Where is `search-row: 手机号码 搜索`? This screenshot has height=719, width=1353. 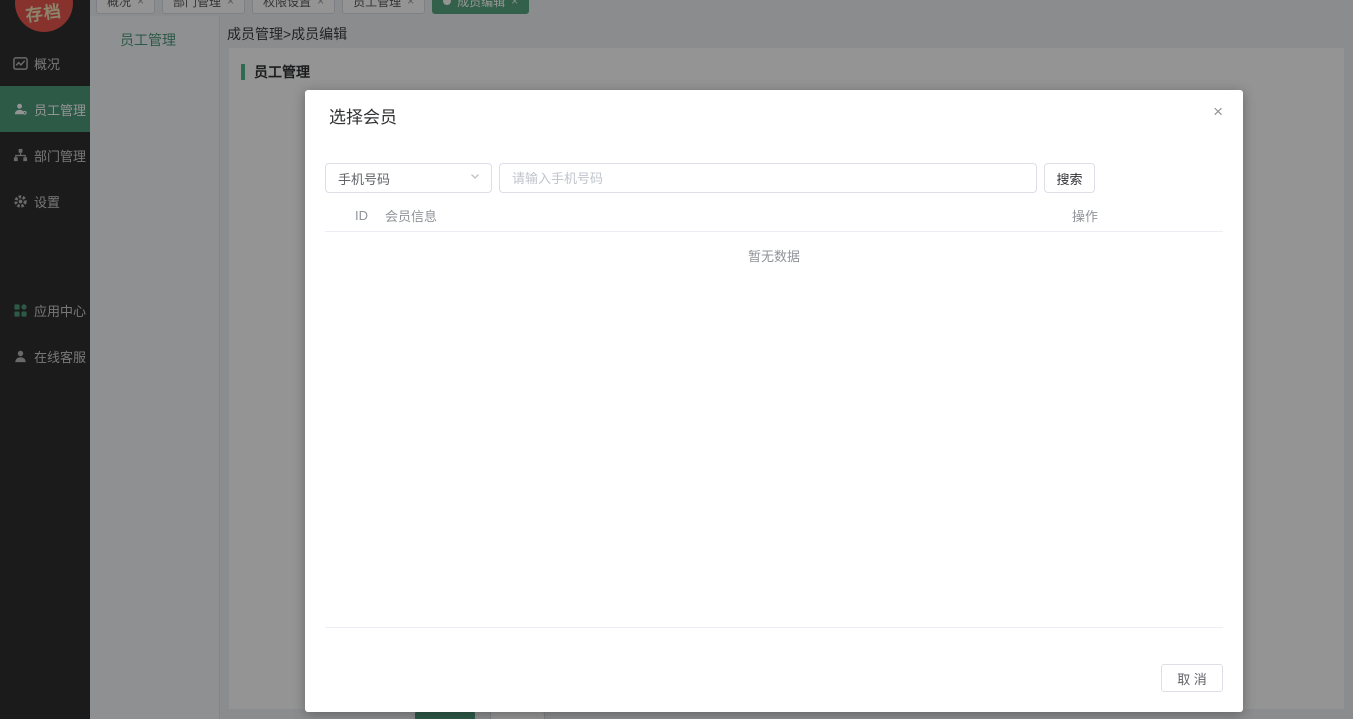 search-row: 手机号码 搜索 is located at coordinates (710, 178).